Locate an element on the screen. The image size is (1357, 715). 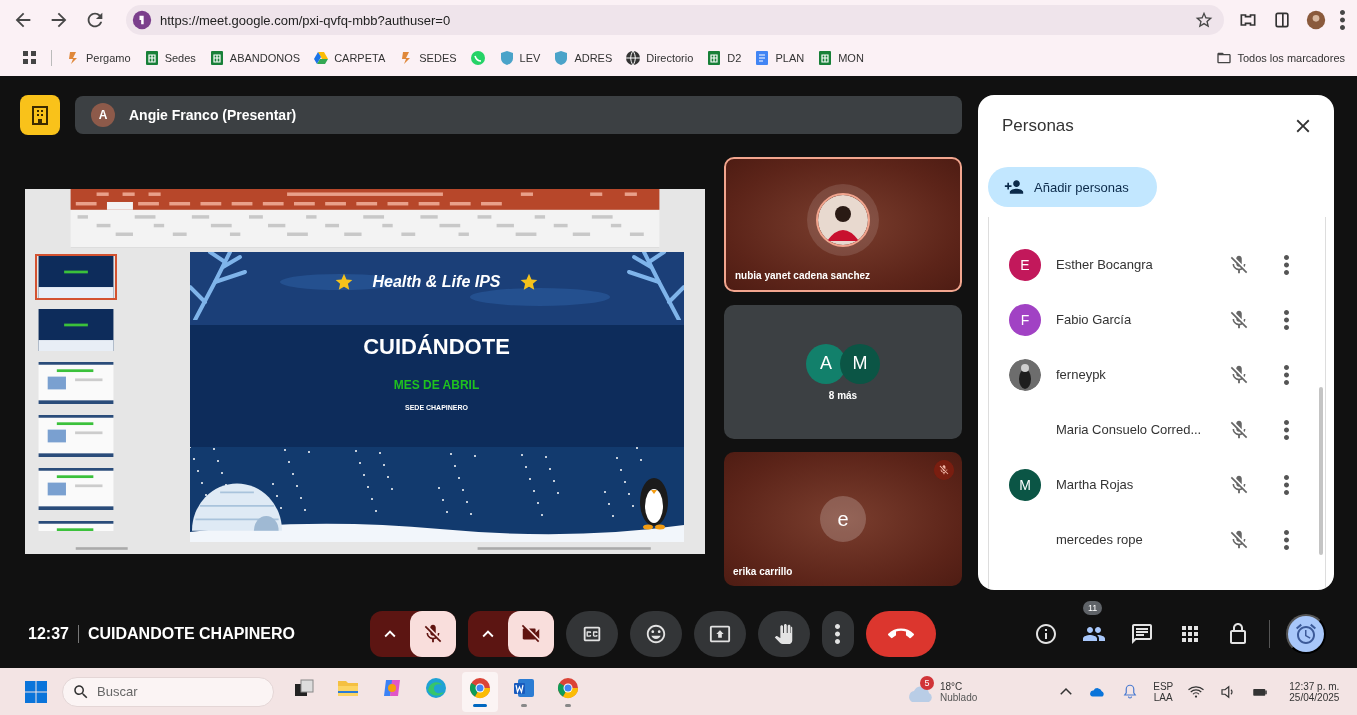
url-text: https://meet.google.com/pxi-qvfq-mbb?authuser=0 is located at coordinates (306, 20).